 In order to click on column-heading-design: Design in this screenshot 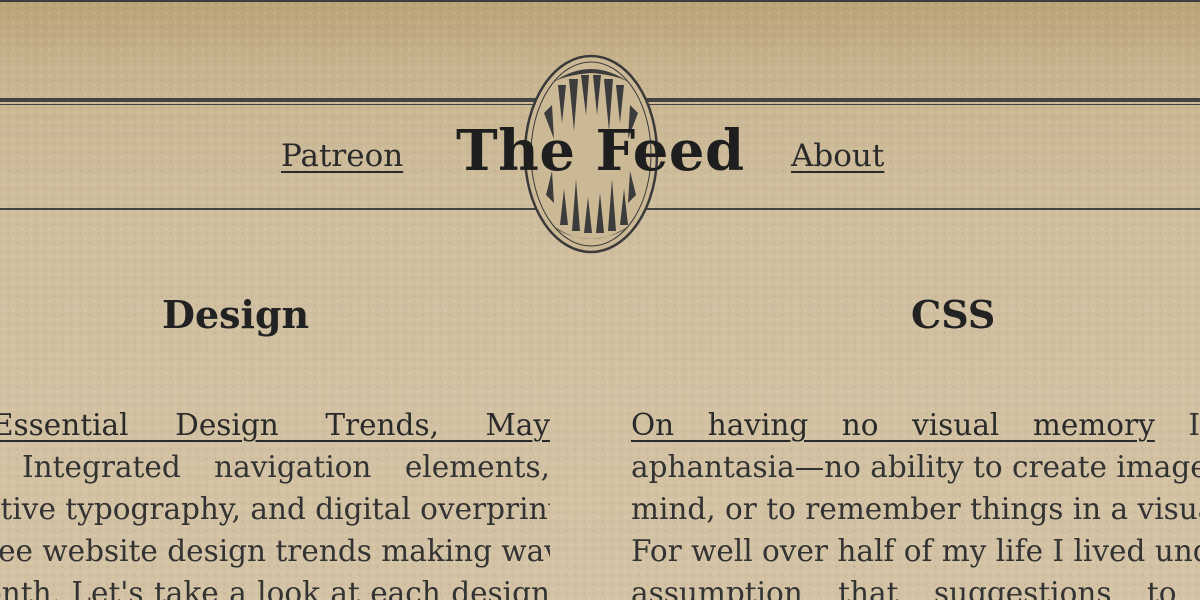, I will do `click(236, 314)`.